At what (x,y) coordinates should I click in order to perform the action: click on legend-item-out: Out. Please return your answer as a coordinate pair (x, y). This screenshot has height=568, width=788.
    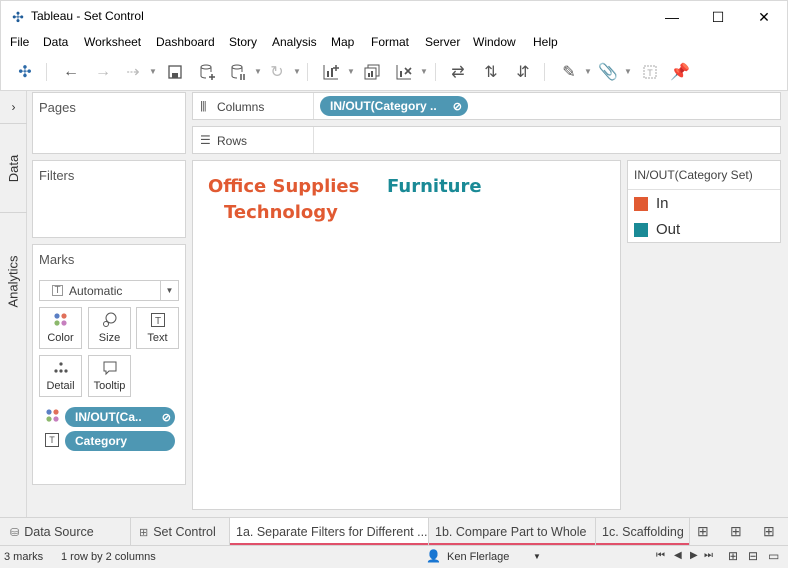
    Looking at the image, I should click on (657, 229).